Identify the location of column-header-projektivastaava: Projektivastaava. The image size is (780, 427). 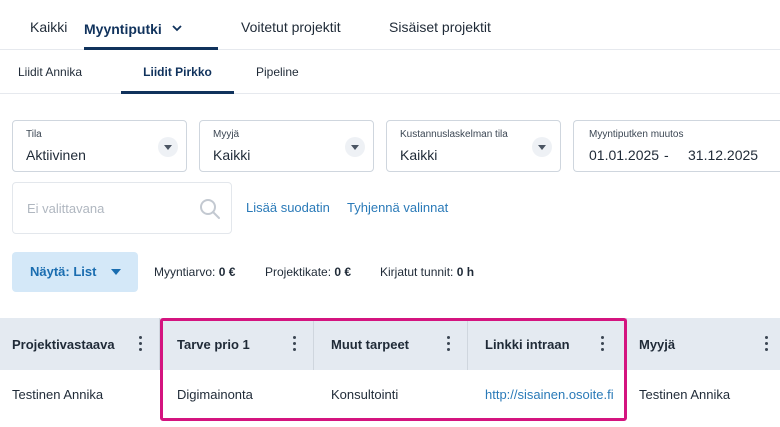
(80, 344).